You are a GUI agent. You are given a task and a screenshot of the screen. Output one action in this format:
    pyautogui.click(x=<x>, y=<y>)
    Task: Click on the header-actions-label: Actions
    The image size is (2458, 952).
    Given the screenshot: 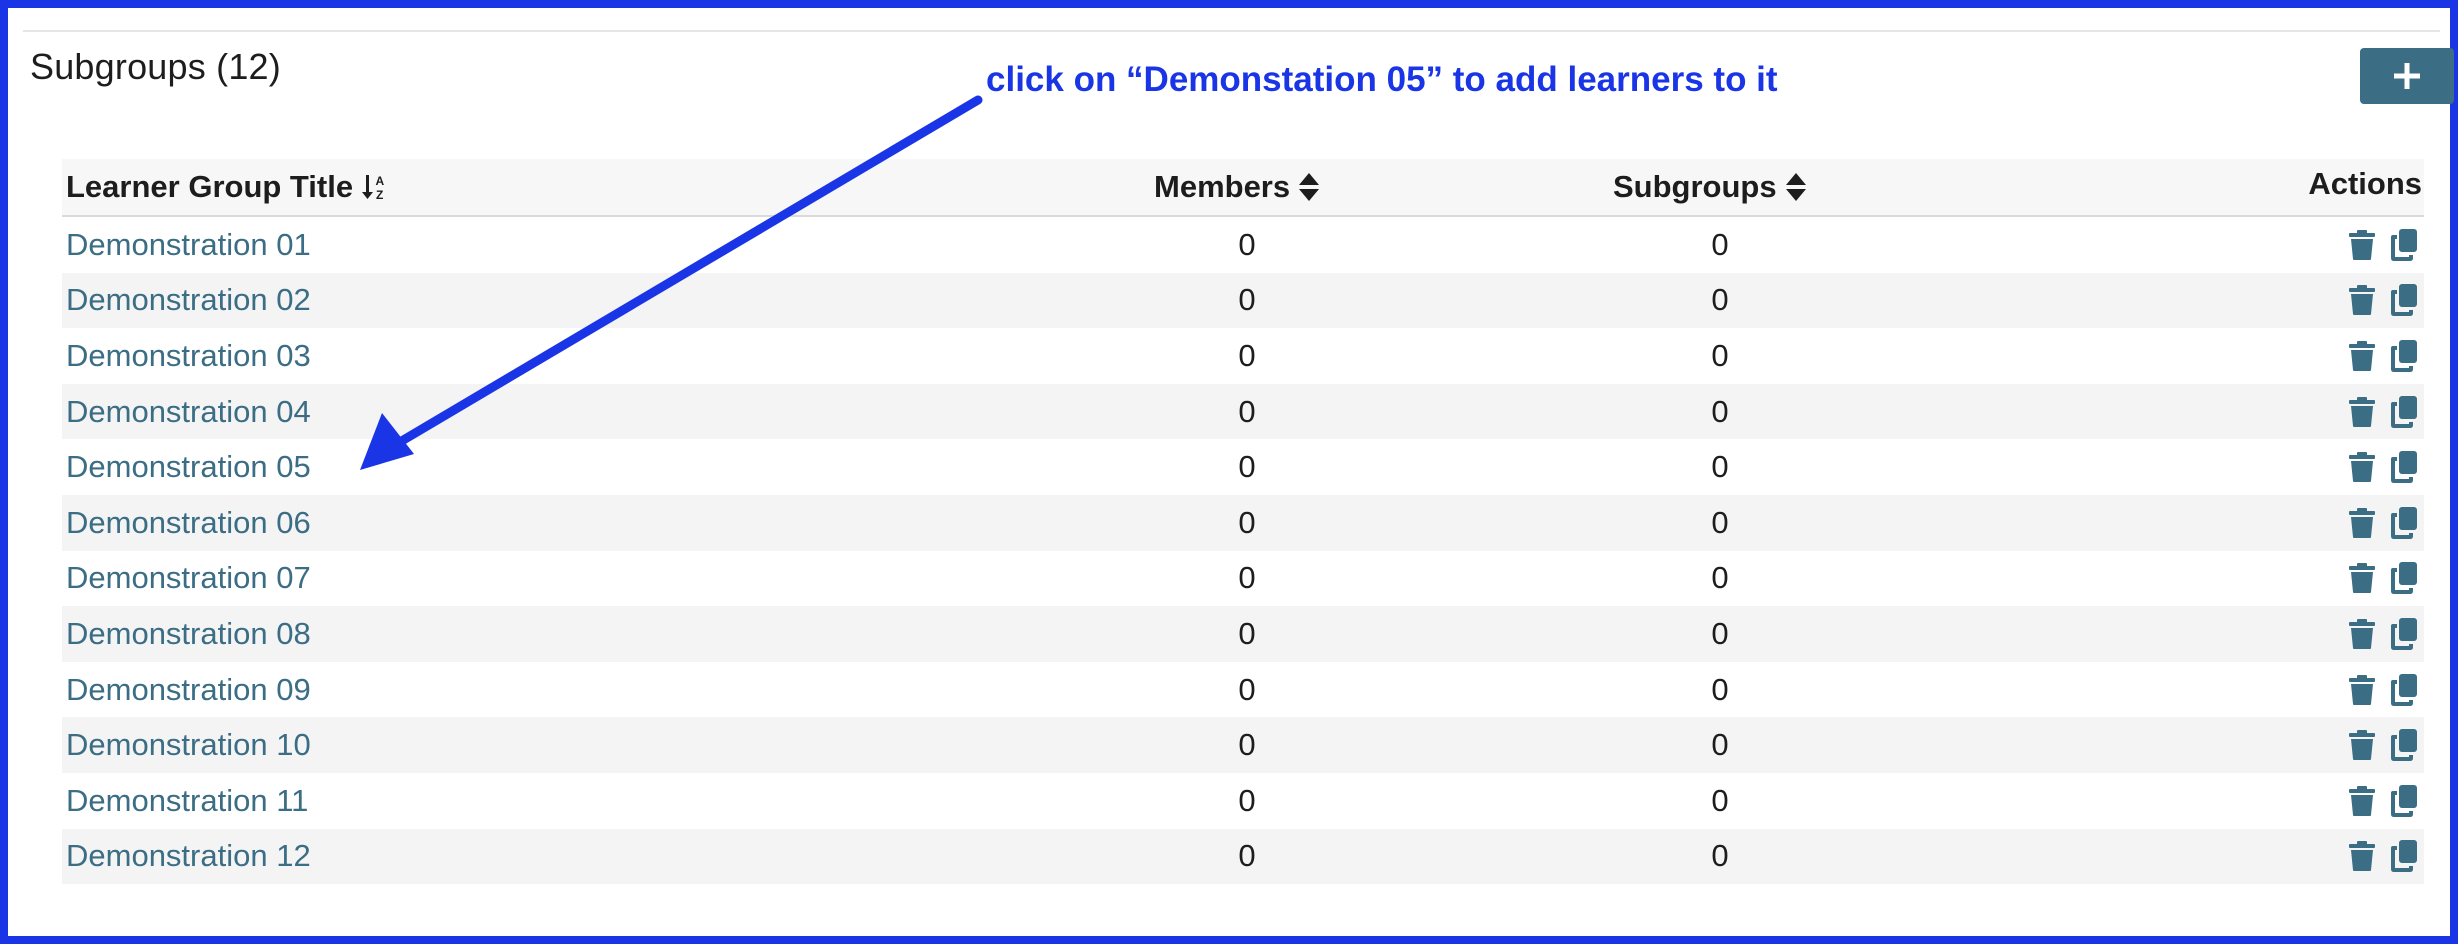 What is the action you would take?
    pyautogui.click(x=2365, y=183)
    